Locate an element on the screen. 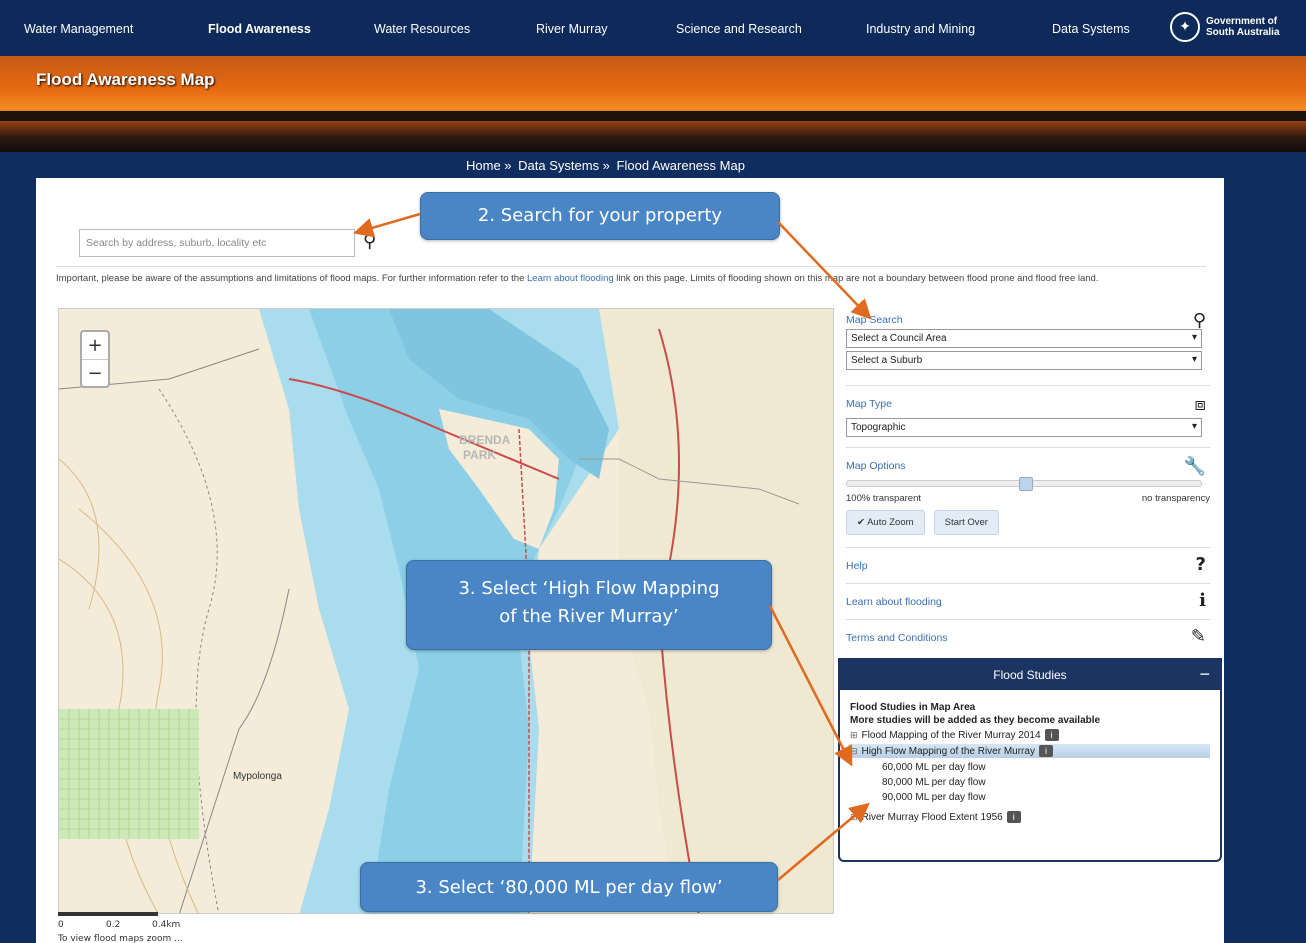 The width and height of the screenshot is (1306, 943). slider-right-label: no transparency is located at coordinates (1175, 498).